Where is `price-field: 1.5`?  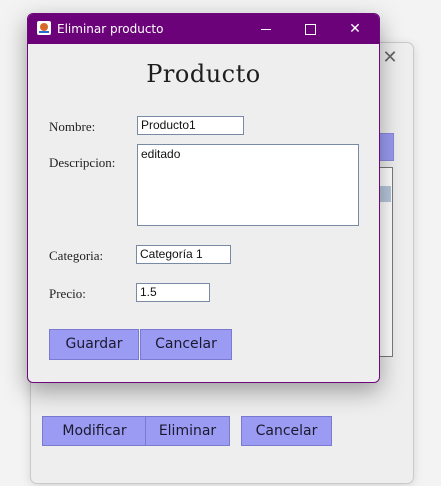
price-field: 1.5 is located at coordinates (173, 292).